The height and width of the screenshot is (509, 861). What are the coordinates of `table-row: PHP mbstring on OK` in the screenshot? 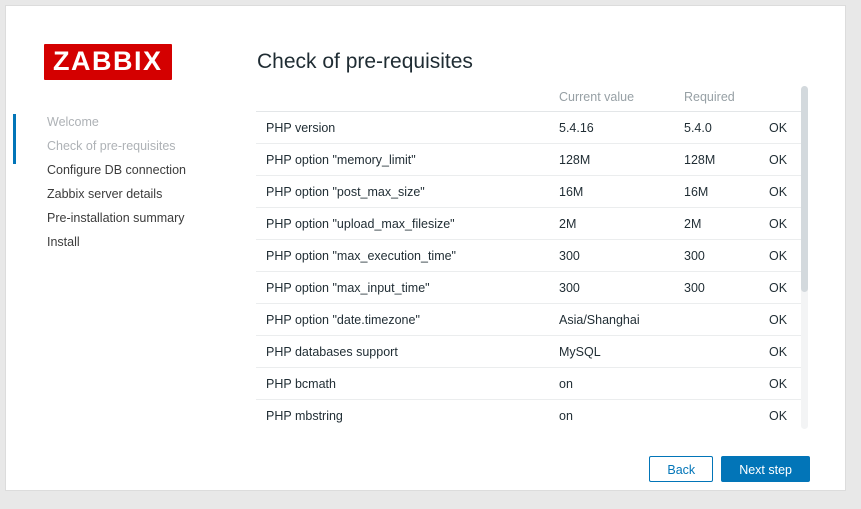 It's located at (532, 414).